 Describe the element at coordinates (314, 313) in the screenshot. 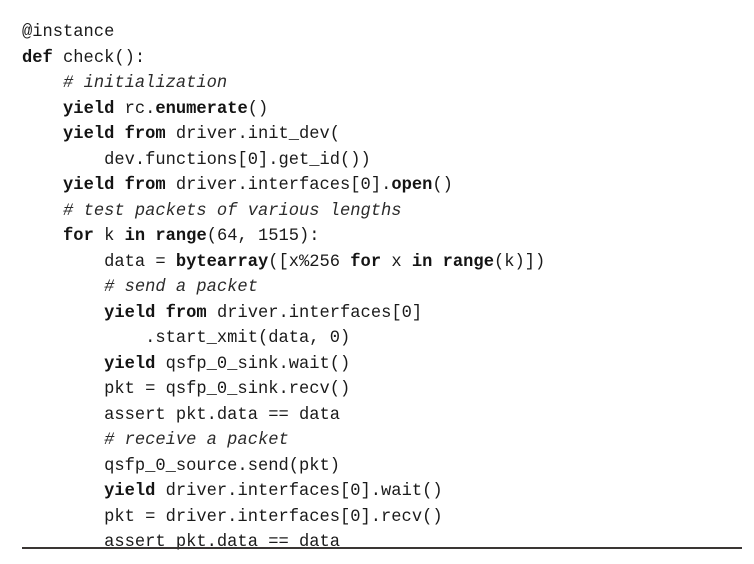

I see `code-token-plain: driver.interfaces[0]` at that location.